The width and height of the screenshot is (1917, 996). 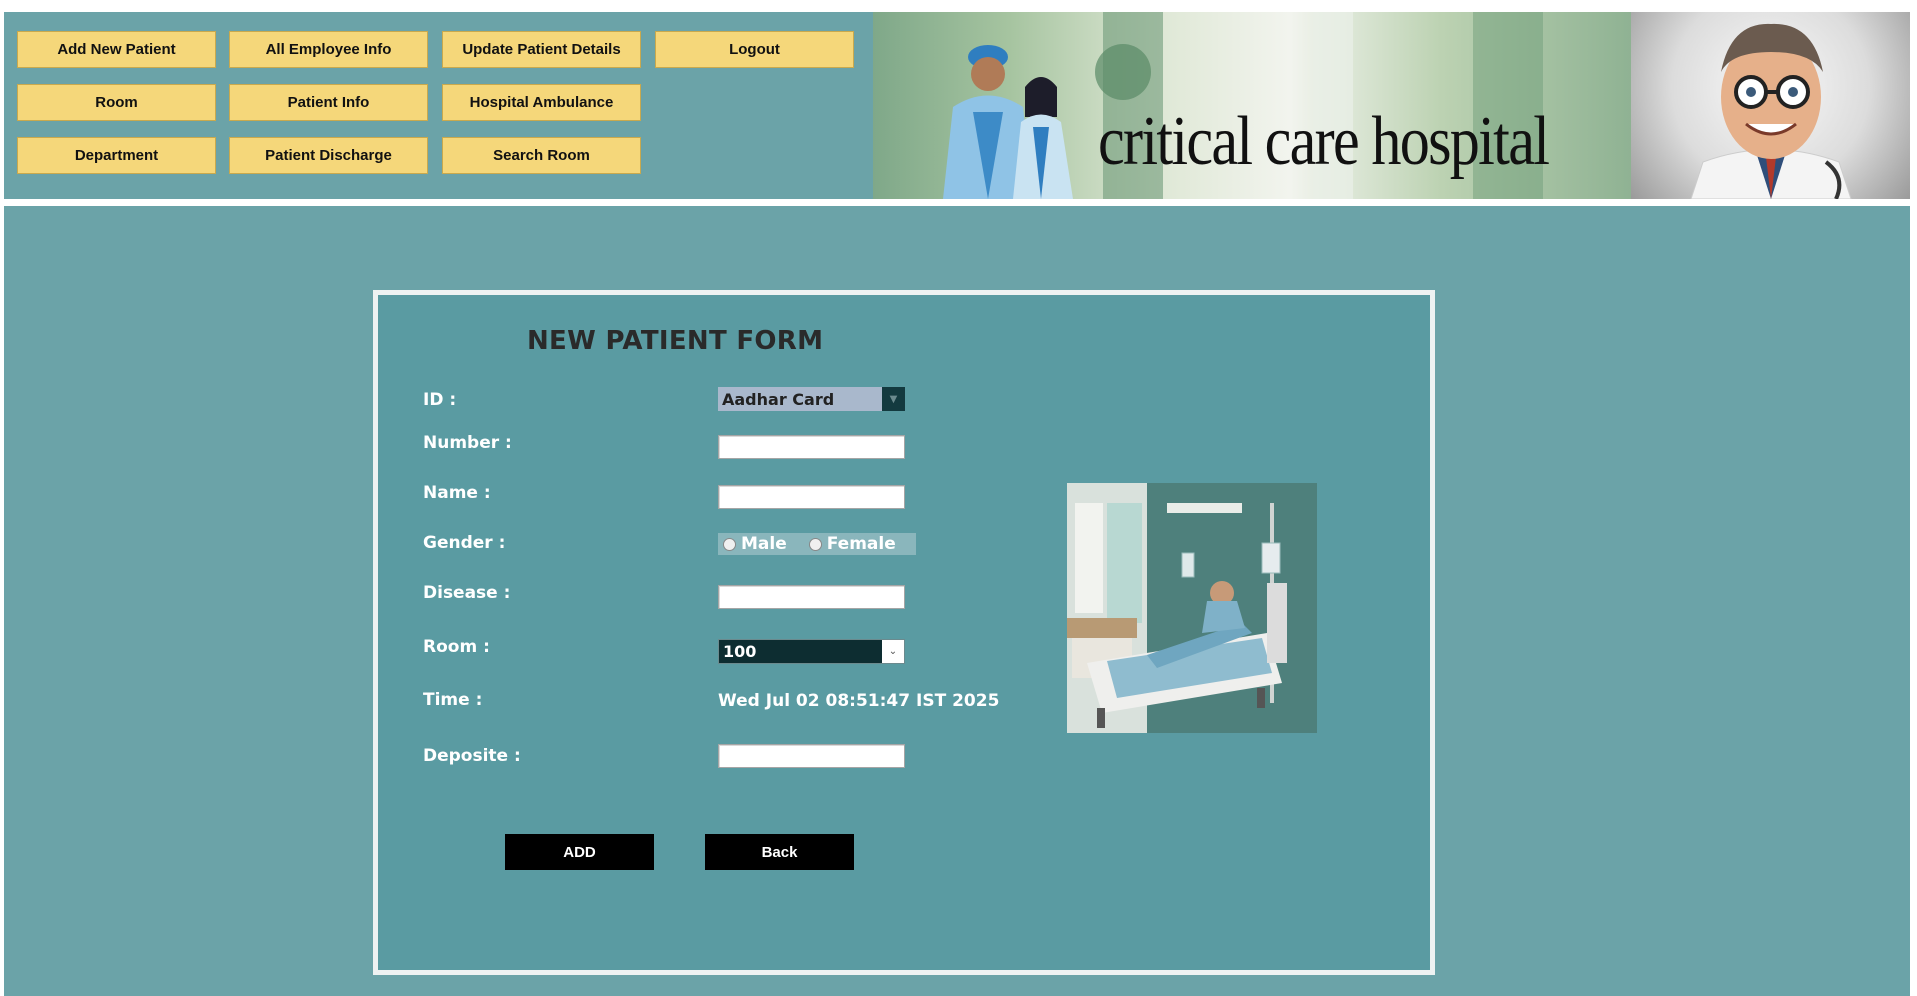 What do you see at coordinates (859, 701) in the screenshot?
I see `time-value: Wed Jul 02 08:51:47 IST 2025` at bounding box center [859, 701].